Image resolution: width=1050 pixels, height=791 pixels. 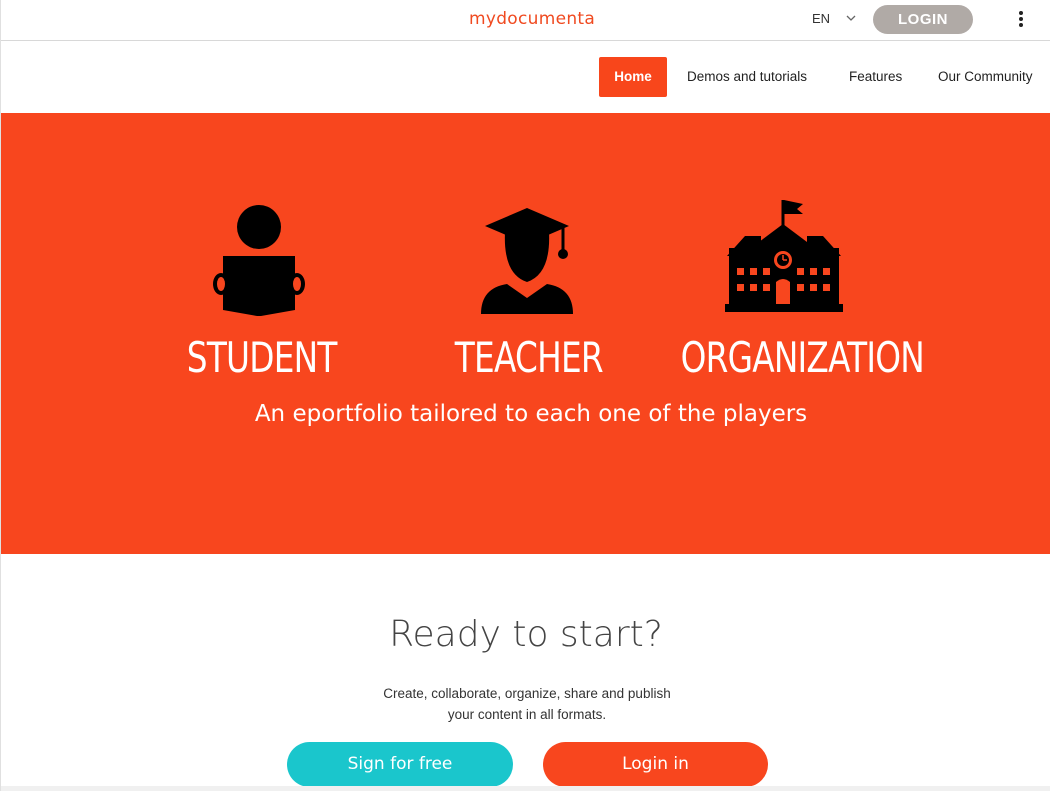 I want to click on login-button: Login in, so click(x=655, y=764).